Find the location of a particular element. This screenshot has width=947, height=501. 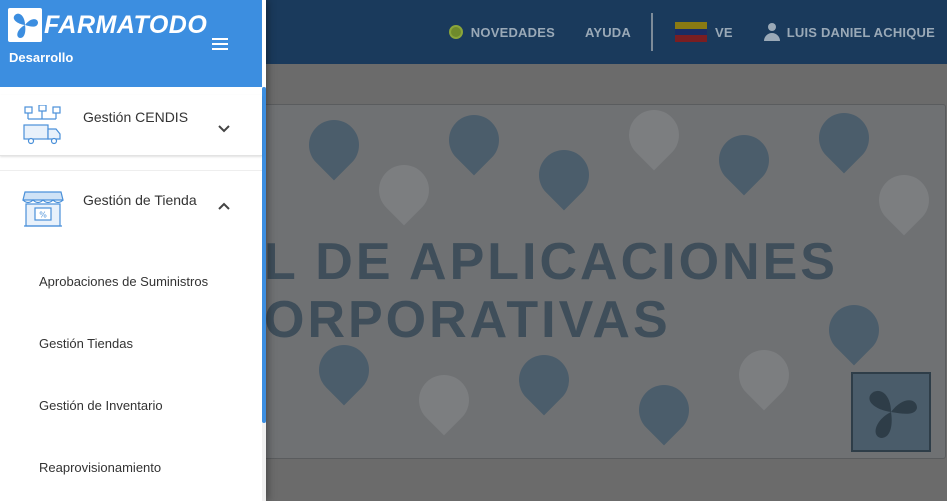

sidebar-item-label: Aprobaciones de Suministros is located at coordinates (124, 281).